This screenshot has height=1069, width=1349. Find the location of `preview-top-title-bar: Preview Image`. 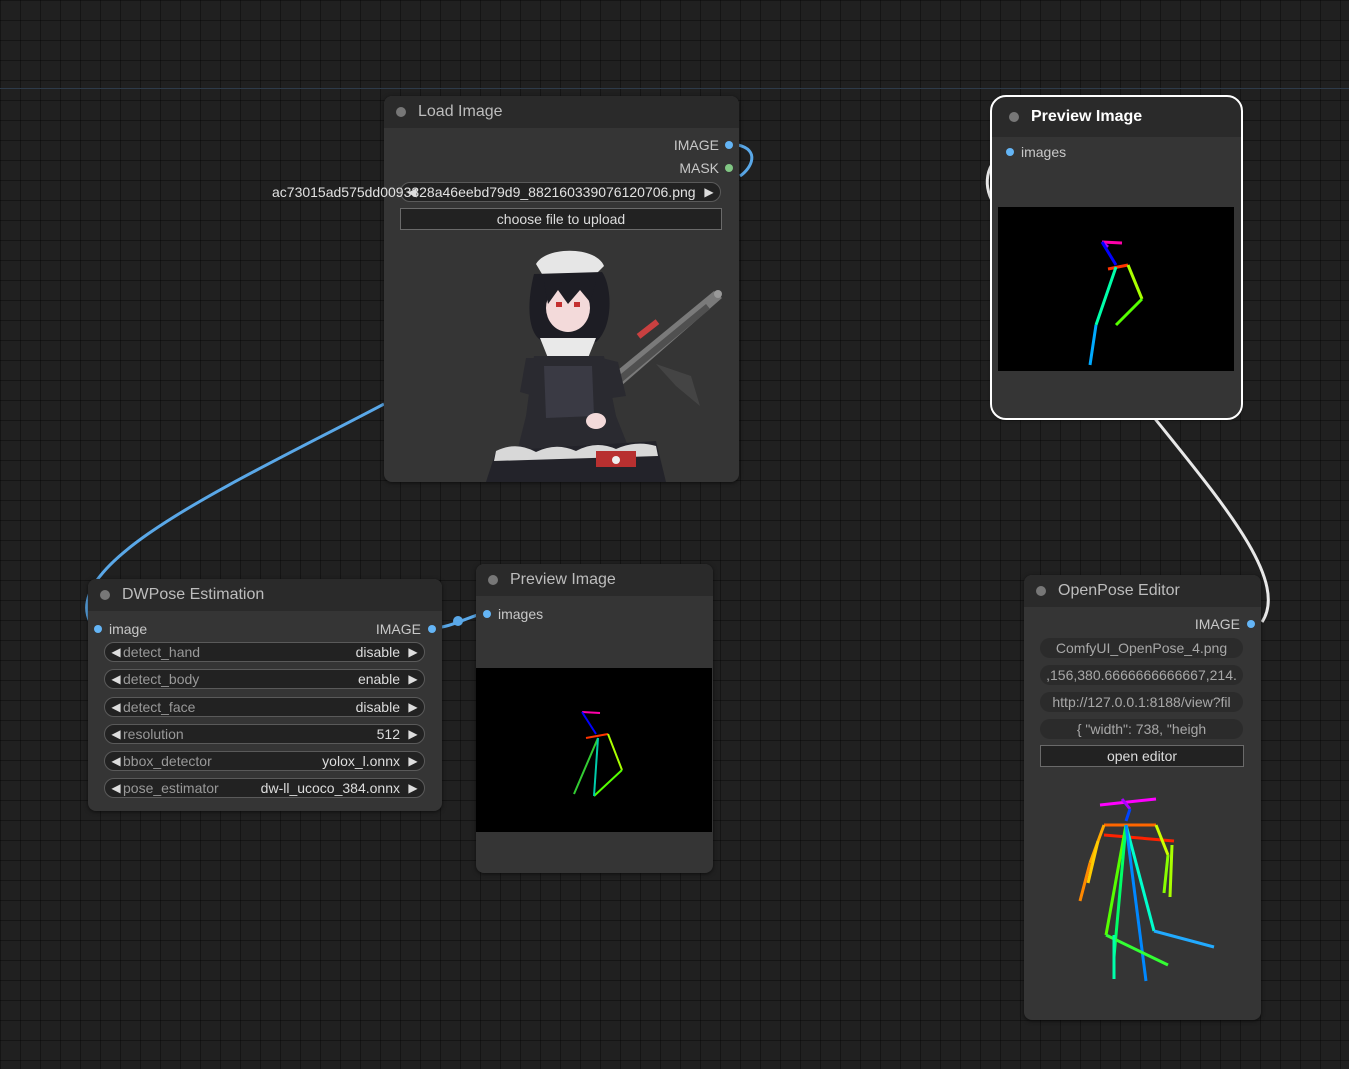

preview-top-title-bar: Preview Image is located at coordinates (1116, 117).